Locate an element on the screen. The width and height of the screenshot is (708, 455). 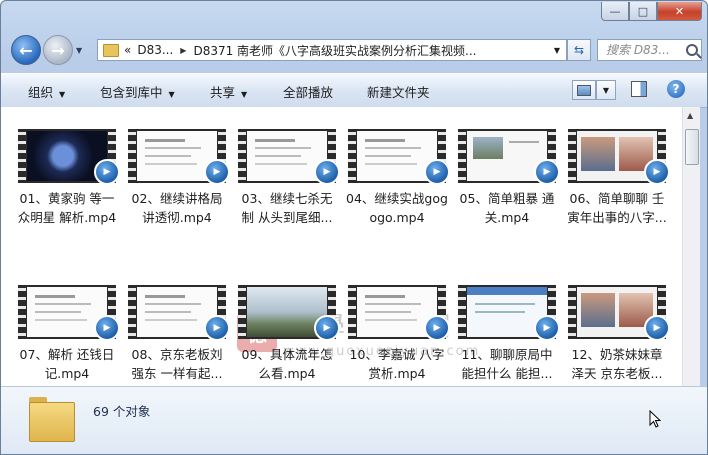
scroll-up-icon: ▲ is located at coordinates (690, 115).